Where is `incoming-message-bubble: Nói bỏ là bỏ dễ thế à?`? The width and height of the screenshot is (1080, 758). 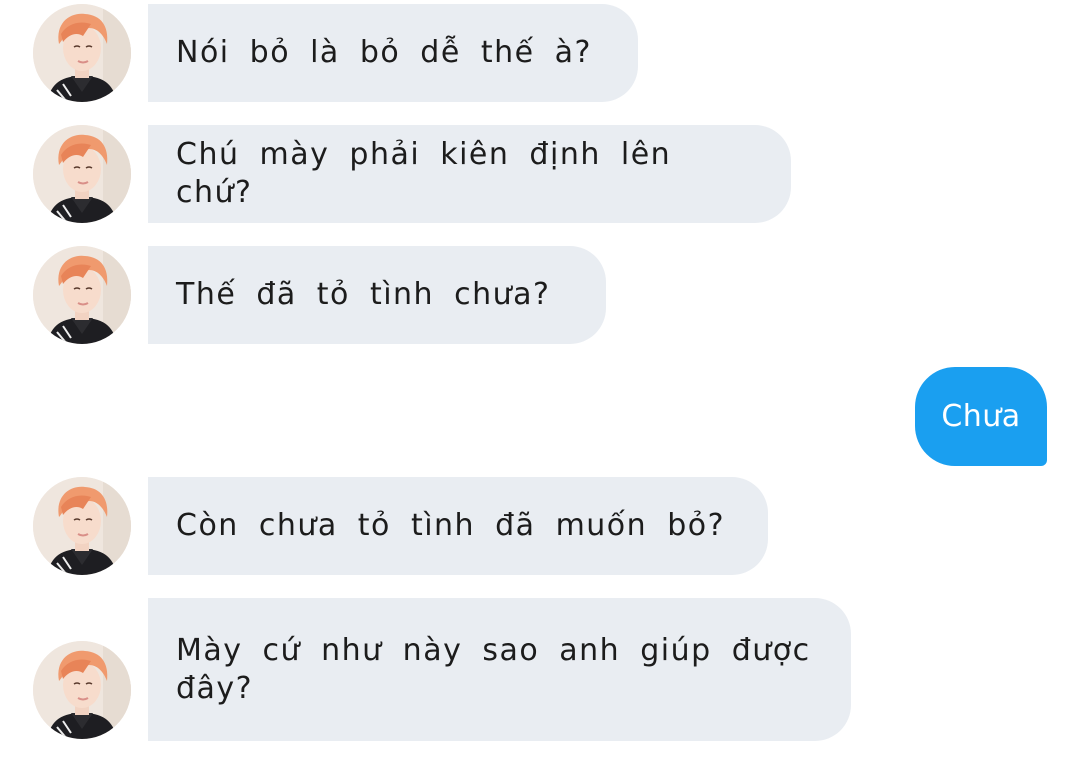
incoming-message-bubble: Nói bỏ là bỏ dễ thế à? is located at coordinates (393, 53).